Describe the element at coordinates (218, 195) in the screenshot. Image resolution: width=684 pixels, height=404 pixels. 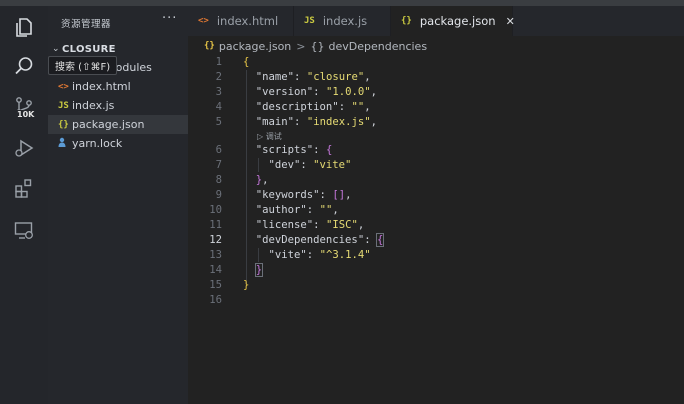
I see `line-number: 9` at that location.